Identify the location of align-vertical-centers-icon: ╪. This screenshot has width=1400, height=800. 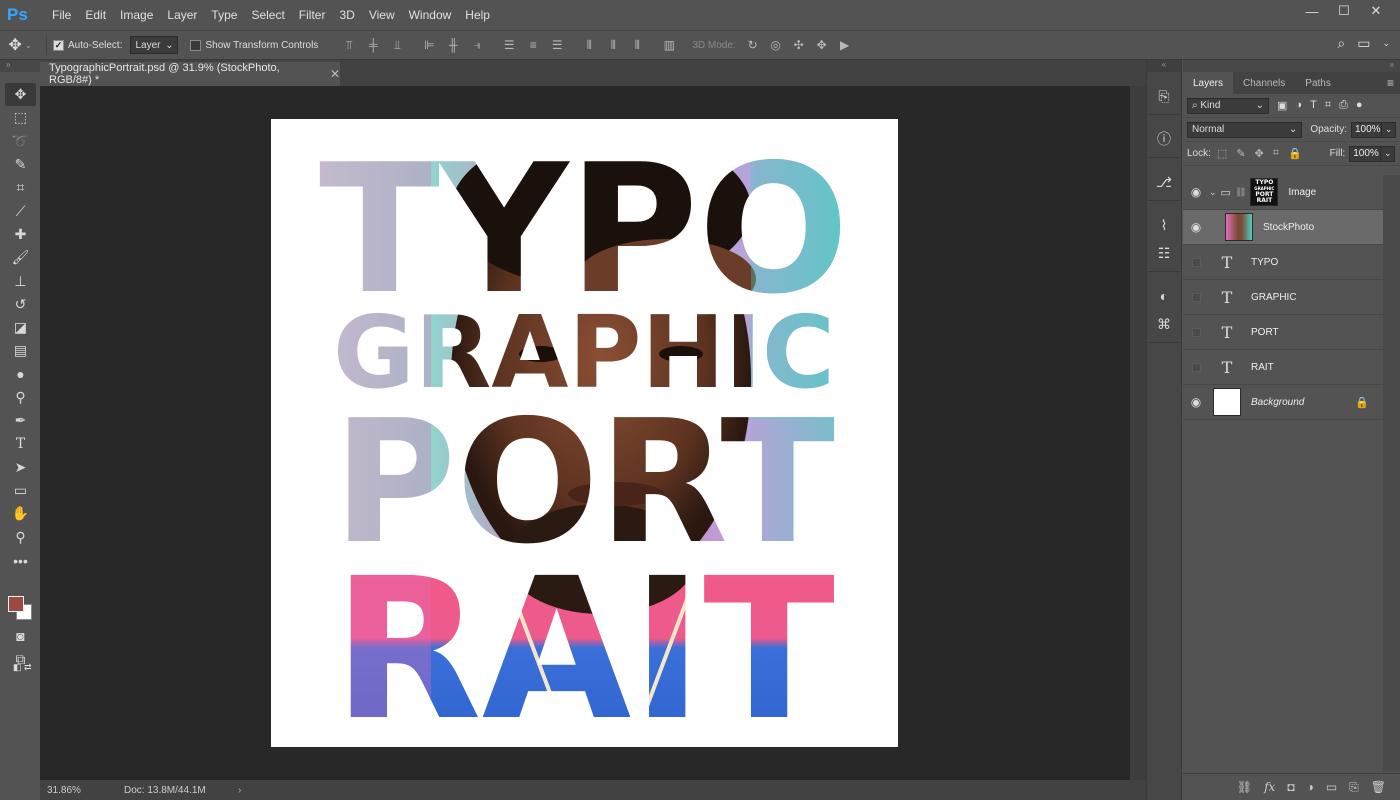
(373, 45).